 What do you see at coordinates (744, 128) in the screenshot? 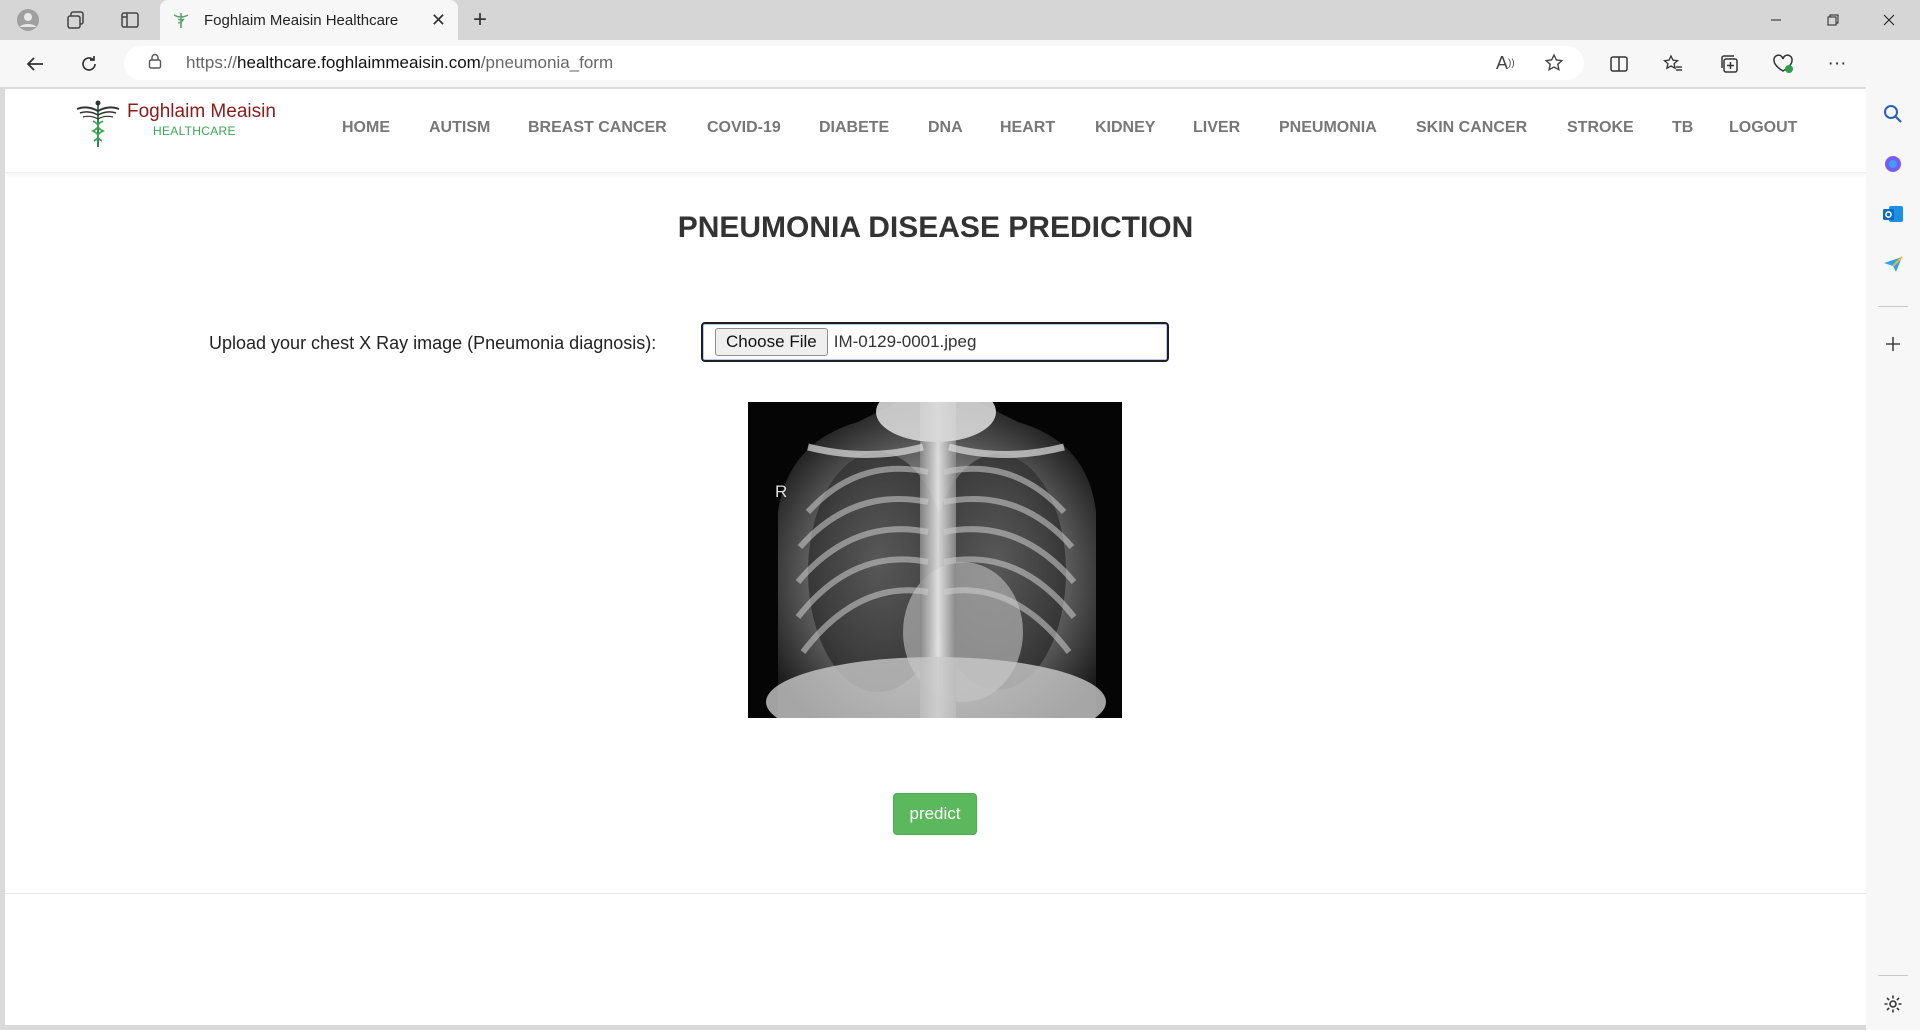
I see `nav-covid-19: COVID-19` at bounding box center [744, 128].